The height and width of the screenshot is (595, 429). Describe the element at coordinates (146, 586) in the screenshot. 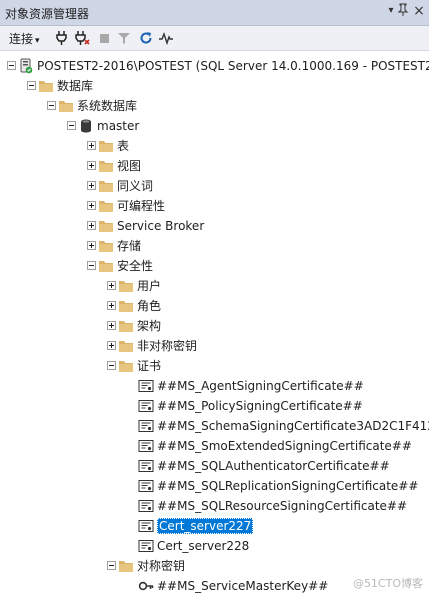

I see `key-icon` at that location.